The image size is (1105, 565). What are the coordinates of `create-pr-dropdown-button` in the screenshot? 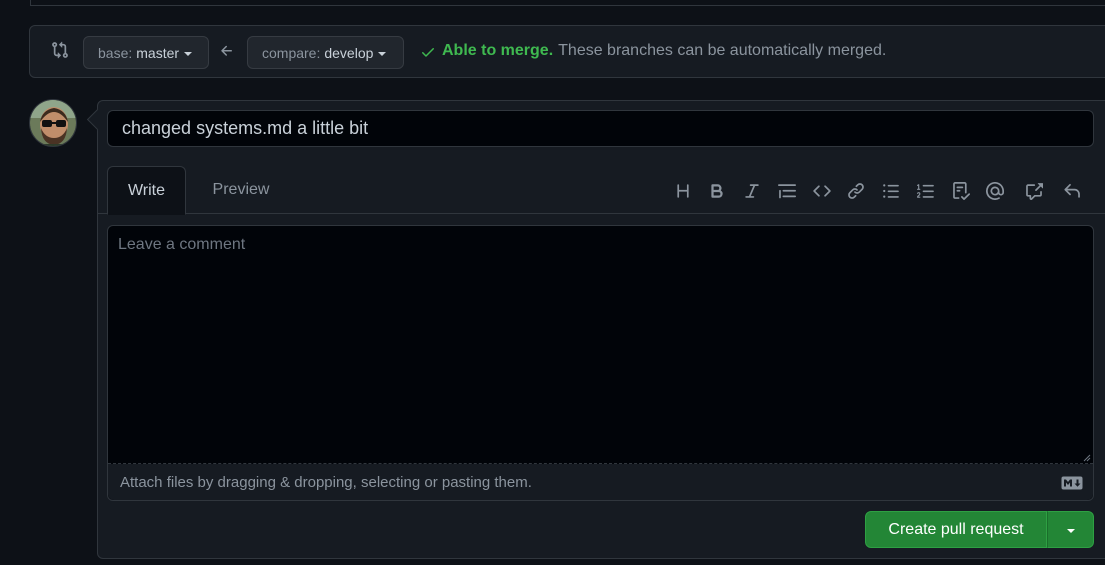 It's located at (1070, 529).